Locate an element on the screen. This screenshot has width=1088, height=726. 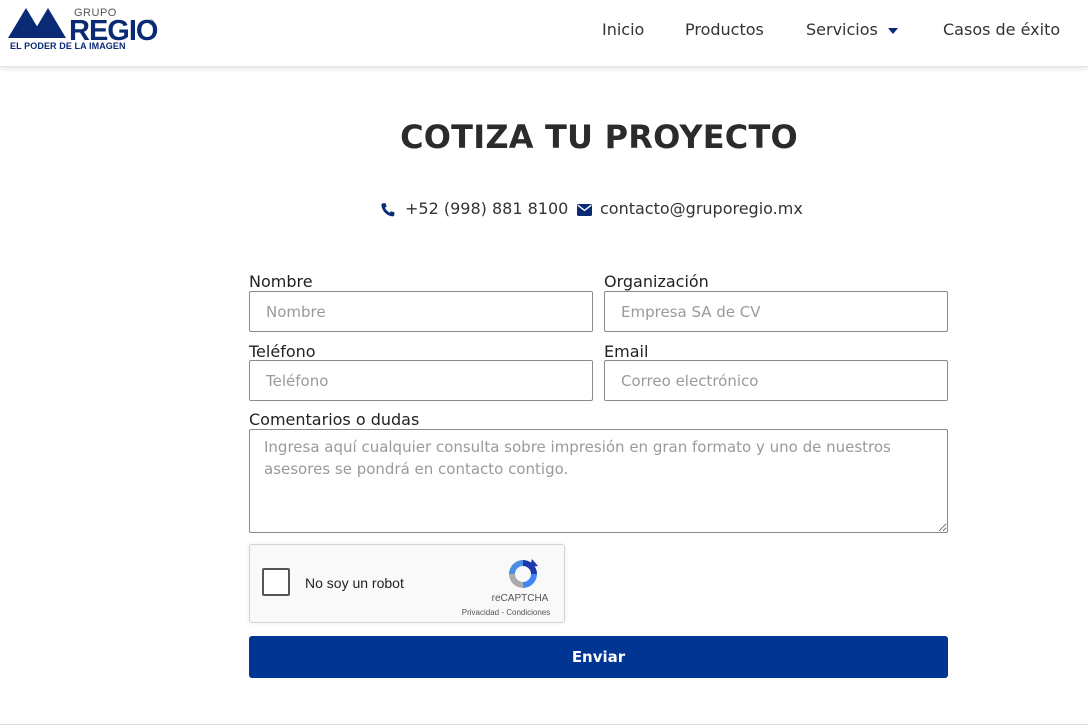
email-icon is located at coordinates (584, 210).